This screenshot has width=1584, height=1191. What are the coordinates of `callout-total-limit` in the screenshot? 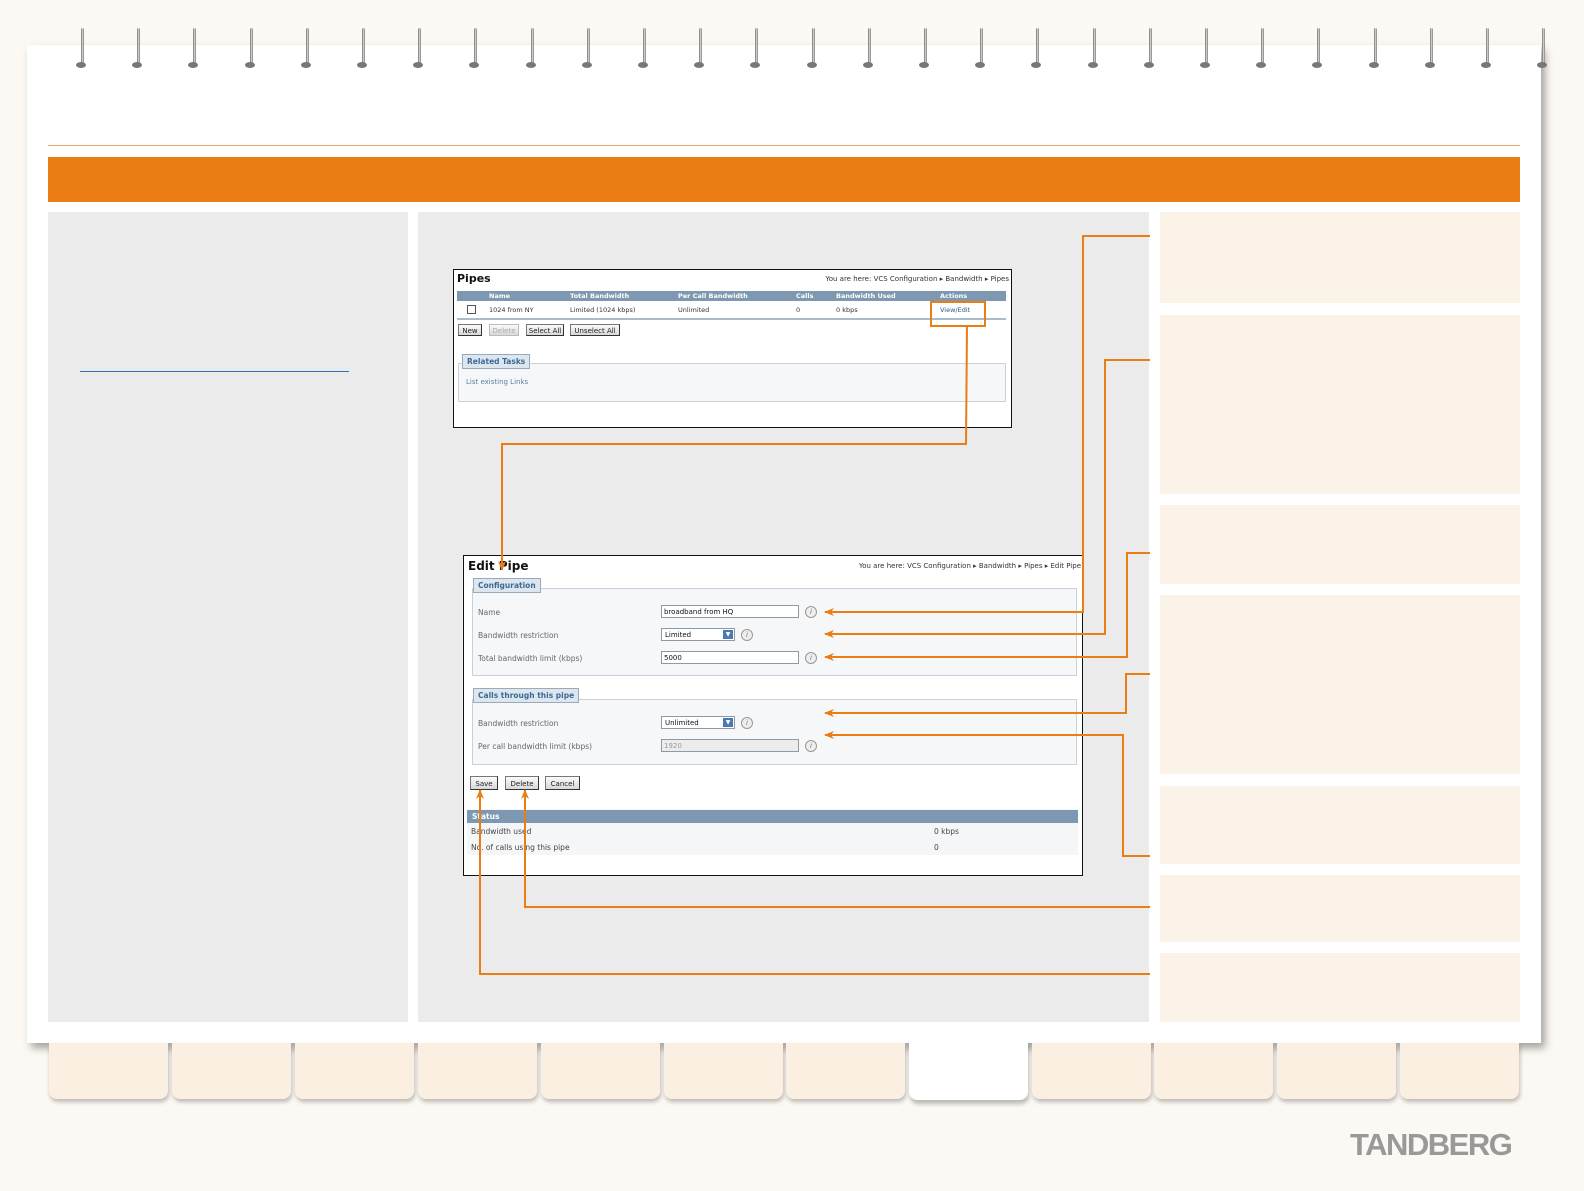 It's located at (987, 606).